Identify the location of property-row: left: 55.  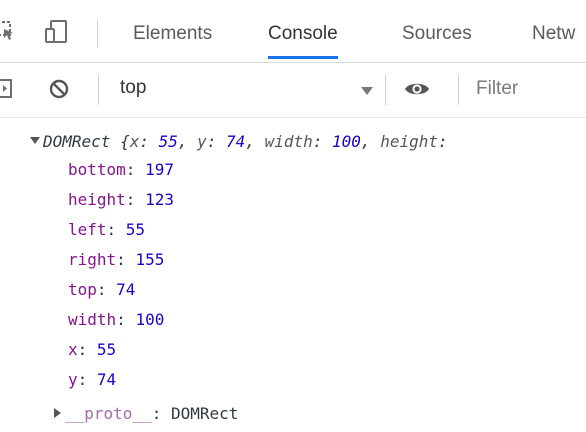
(106, 230).